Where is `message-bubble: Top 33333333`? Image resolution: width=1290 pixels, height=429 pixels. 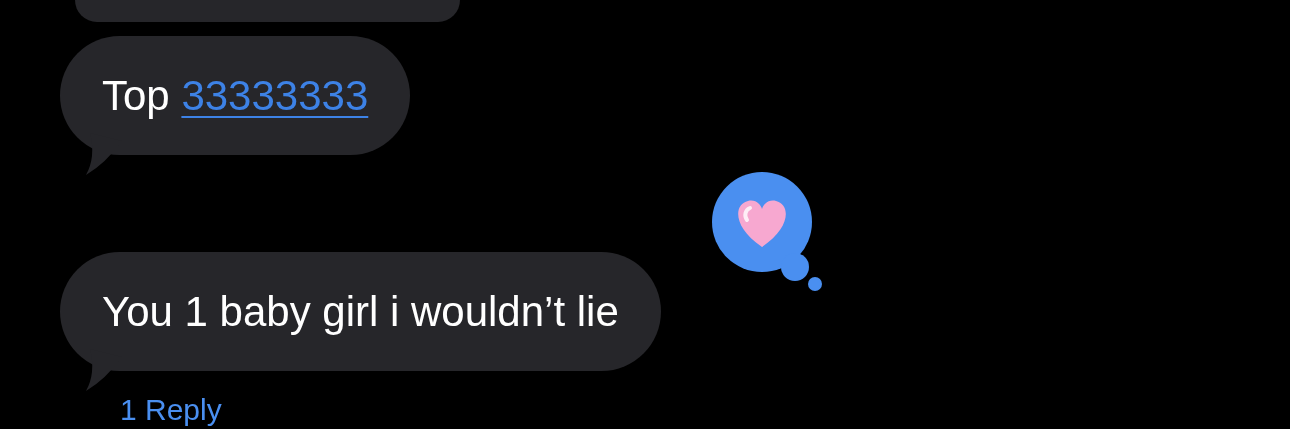 message-bubble: Top 33333333 is located at coordinates (235, 95).